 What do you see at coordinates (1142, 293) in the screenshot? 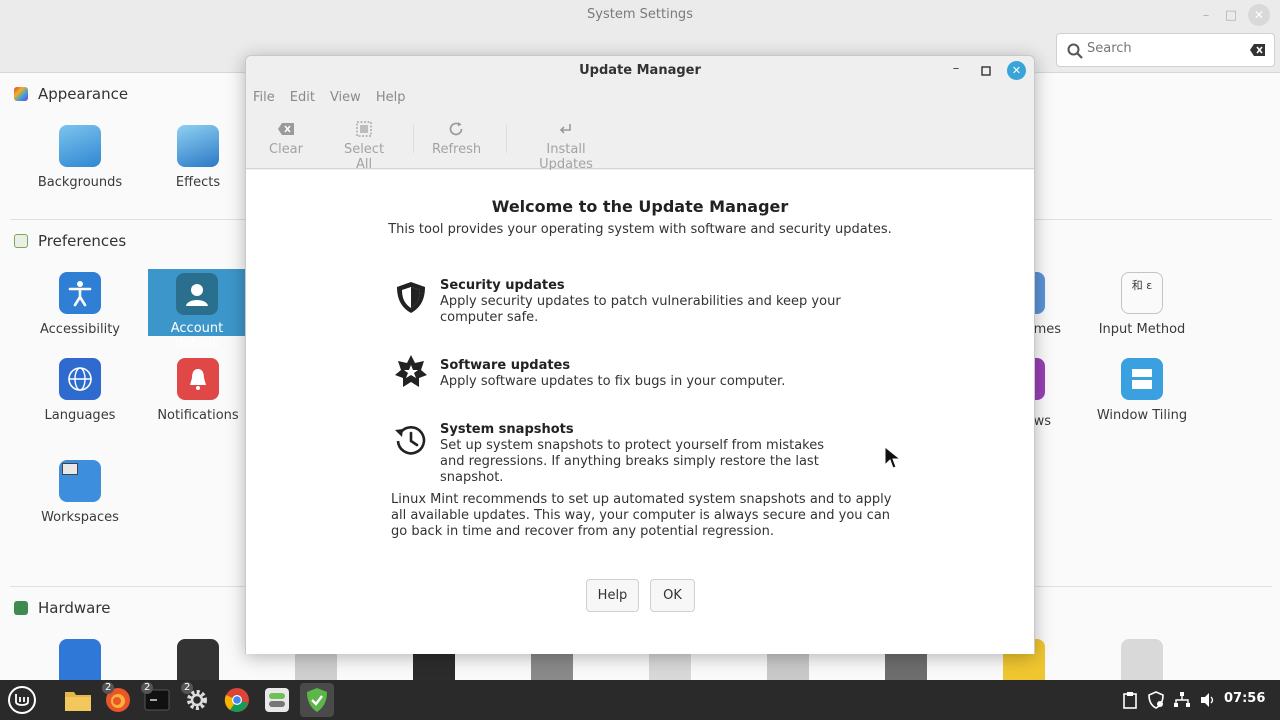
I see `input-method-icon: 和 ε` at bounding box center [1142, 293].